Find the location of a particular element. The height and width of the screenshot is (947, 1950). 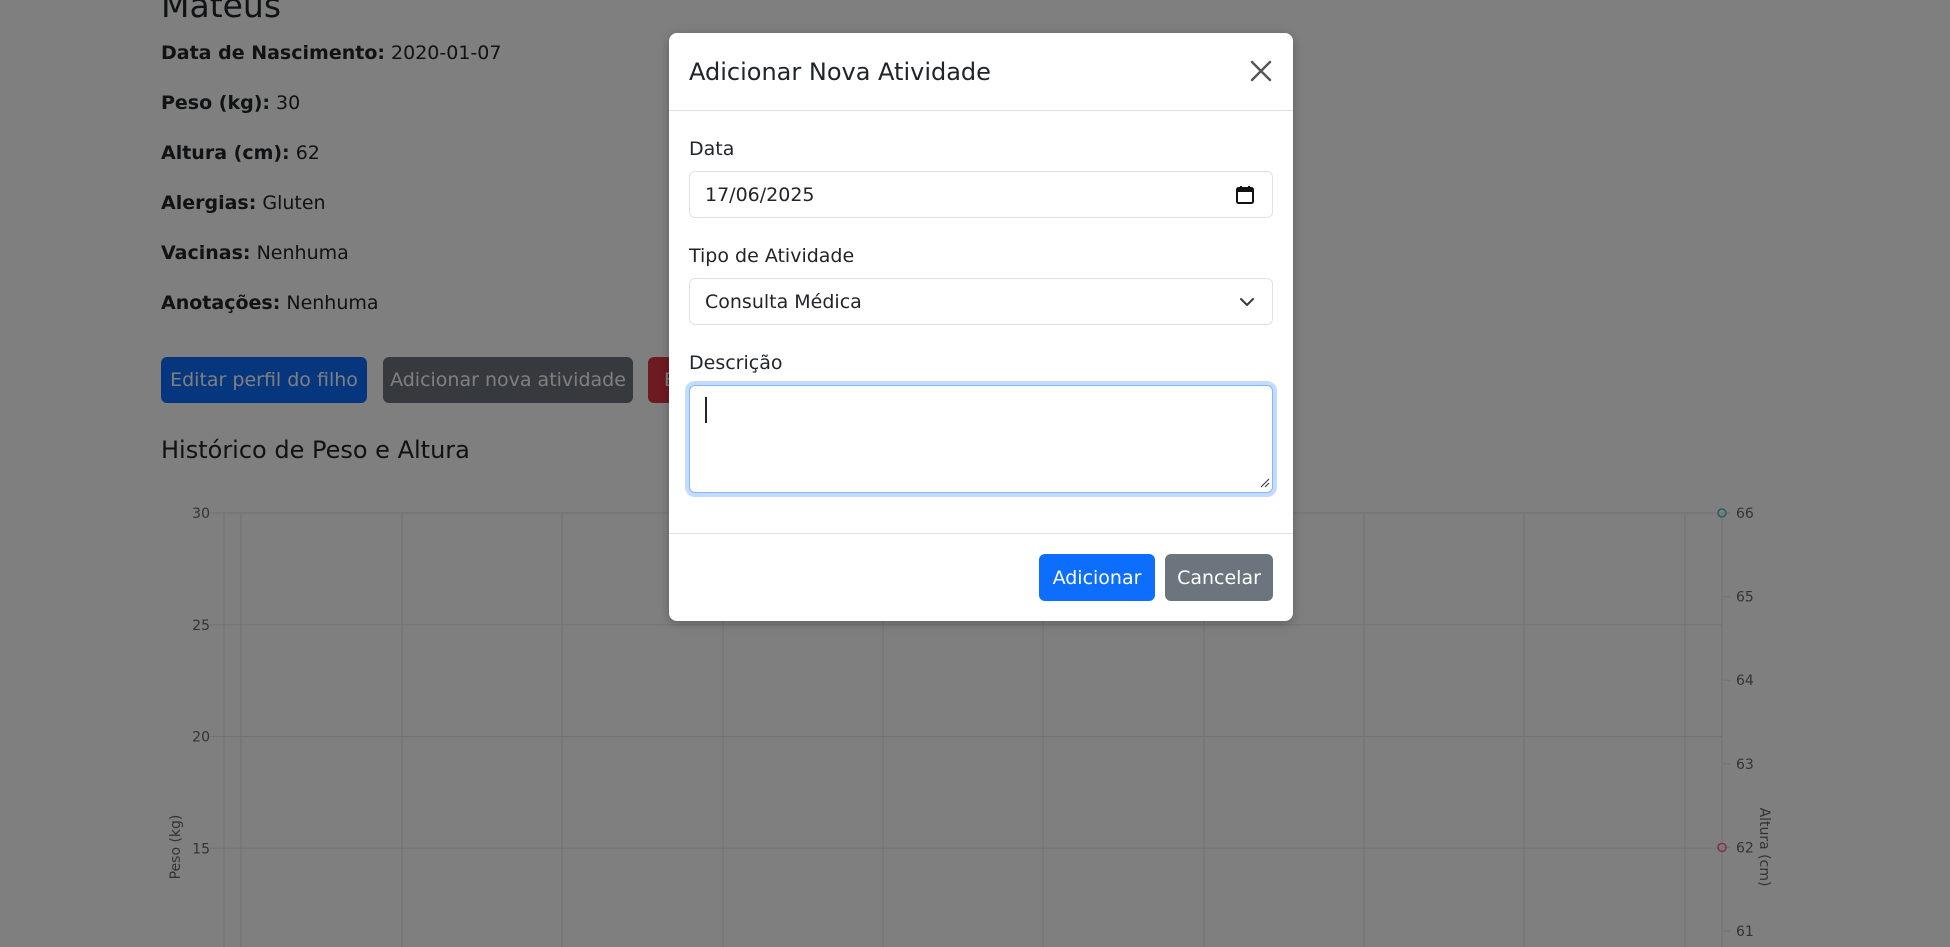

modal-title: Adicionar Nova Atividade is located at coordinates (840, 72).